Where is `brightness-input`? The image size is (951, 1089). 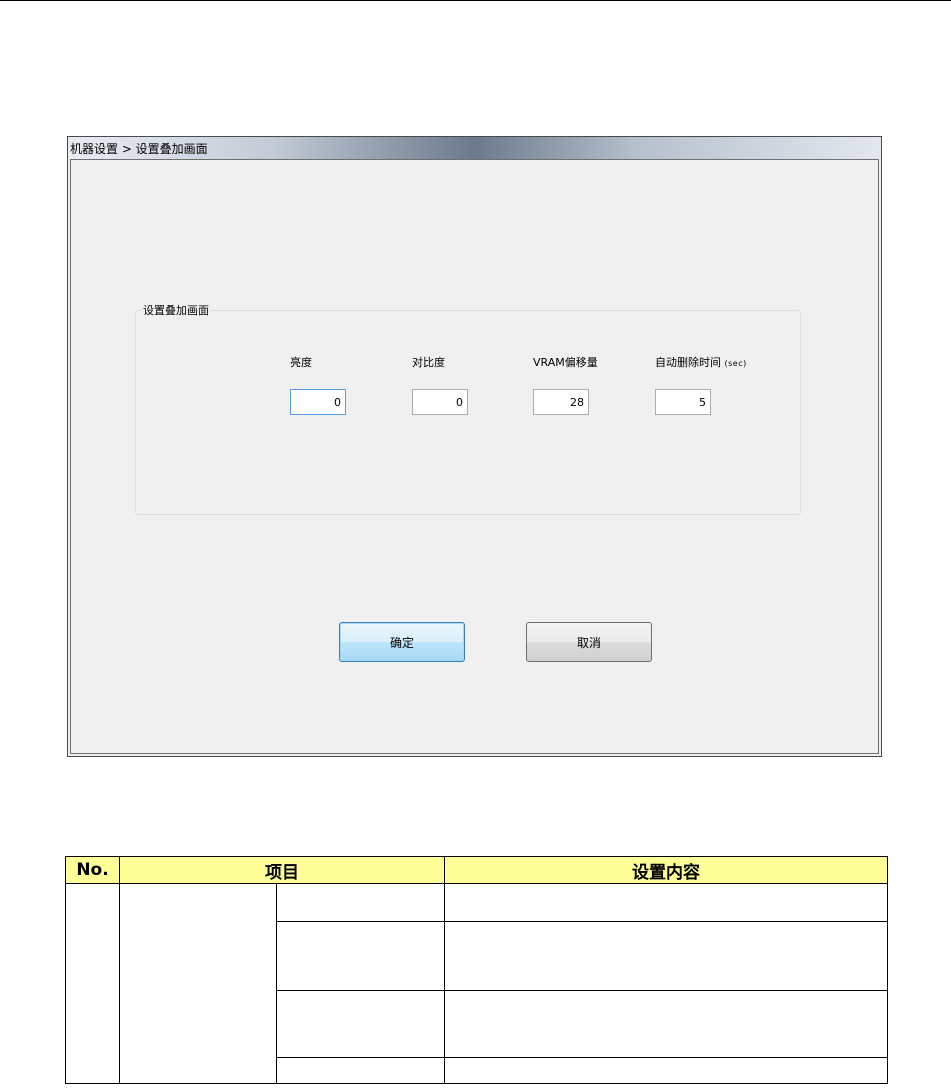 brightness-input is located at coordinates (318, 402).